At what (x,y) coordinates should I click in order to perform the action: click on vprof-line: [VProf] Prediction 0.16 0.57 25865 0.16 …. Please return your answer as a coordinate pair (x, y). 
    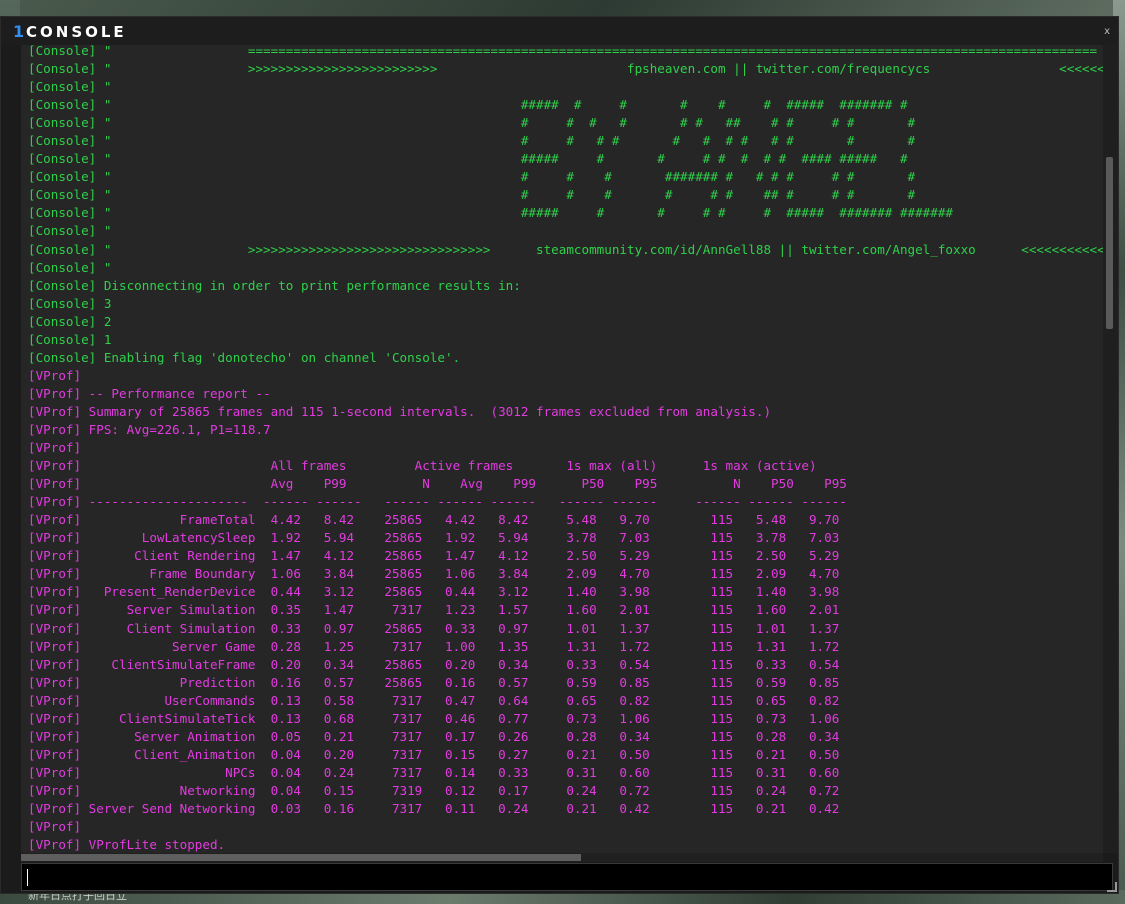
    Looking at the image, I should click on (434, 682).